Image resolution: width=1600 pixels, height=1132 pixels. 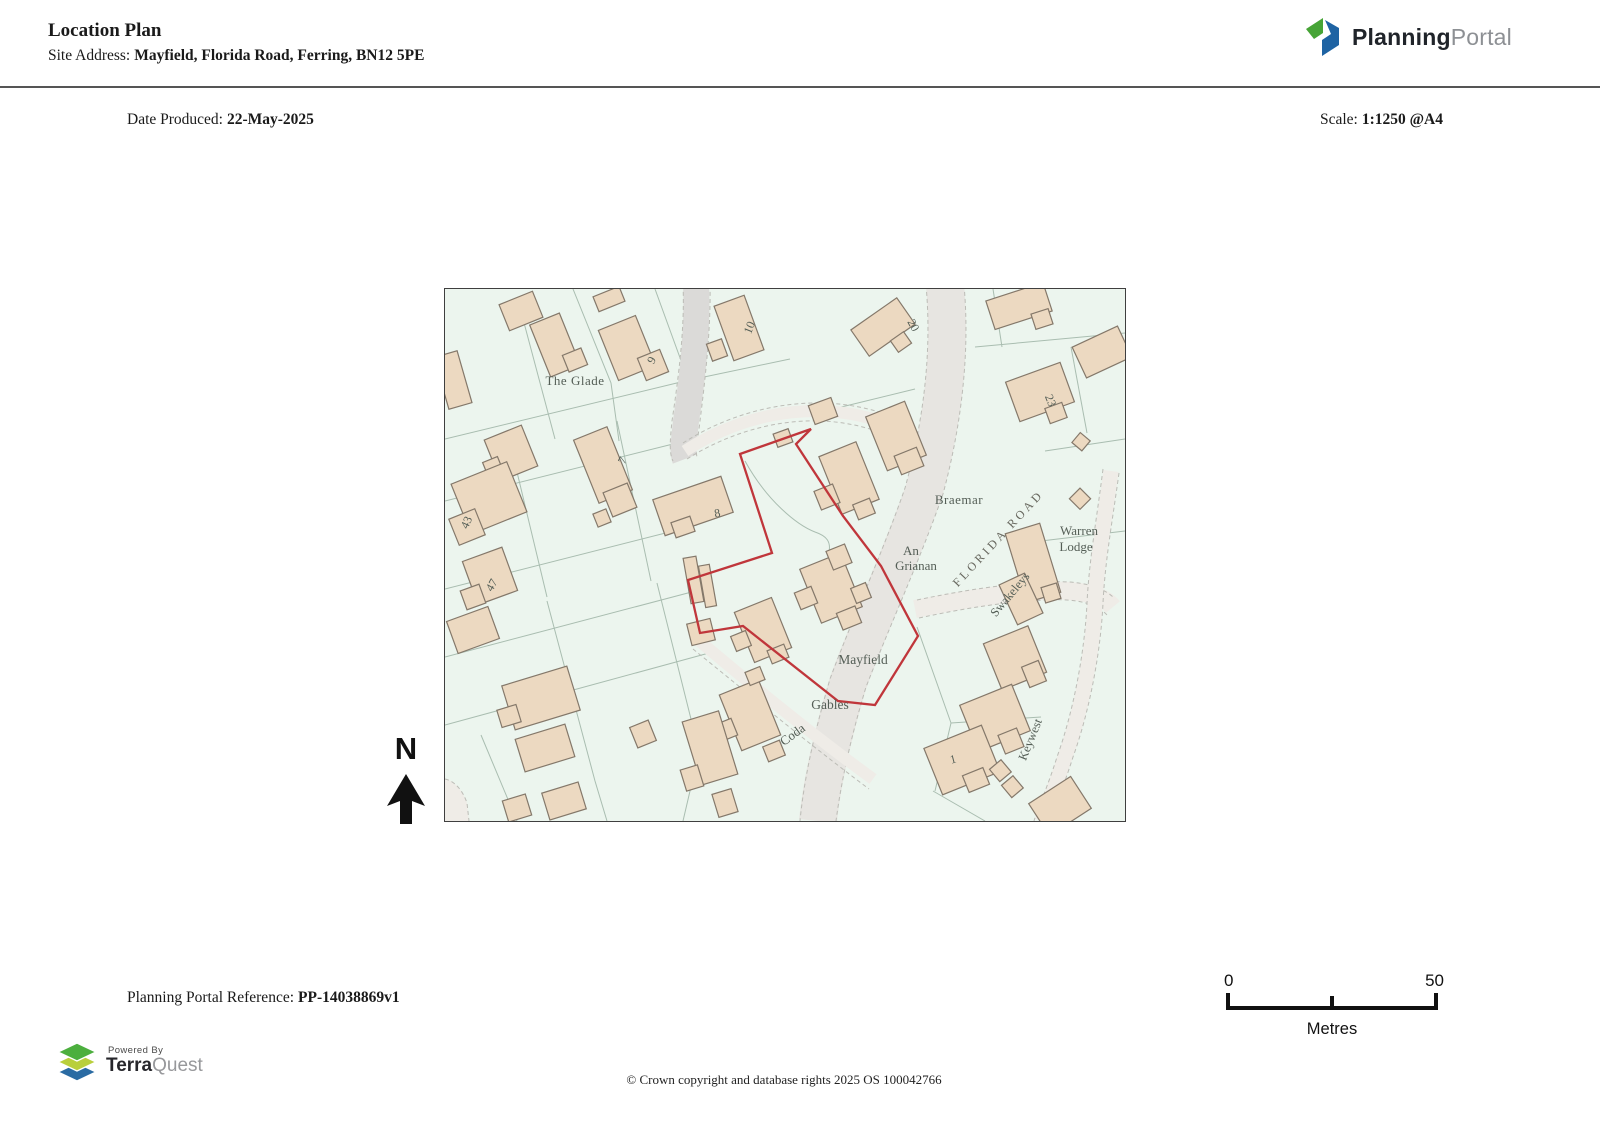 What do you see at coordinates (916, 565) in the screenshot?
I see `map-label: Grianan` at bounding box center [916, 565].